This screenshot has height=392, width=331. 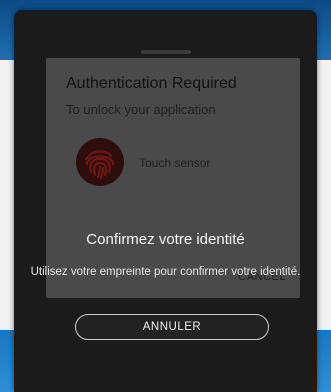 I want to click on auth-dialog-title: Authentication Required, so click(x=151, y=83).